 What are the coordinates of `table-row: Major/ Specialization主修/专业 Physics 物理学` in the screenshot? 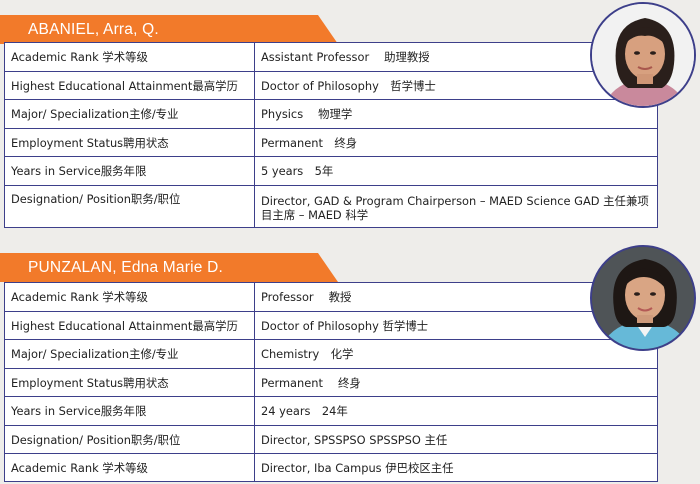 It's located at (331, 114).